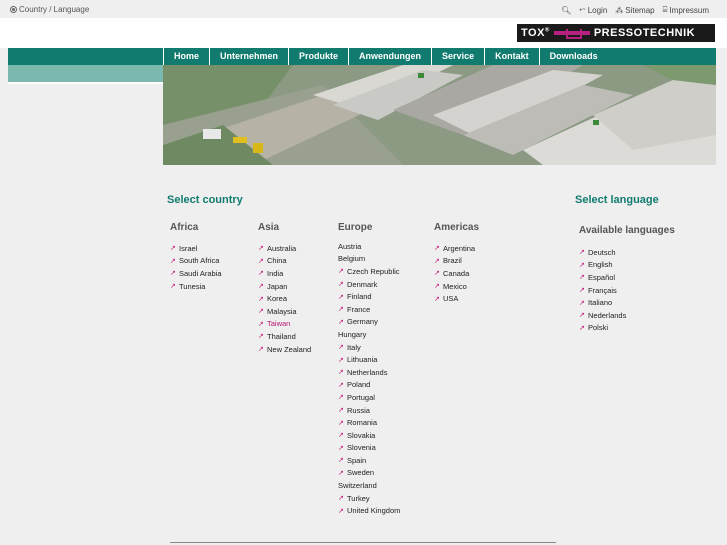 The width and height of the screenshot is (727, 545). Describe the element at coordinates (199, 260) in the screenshot. I see `country-label: South Africa` at that location.